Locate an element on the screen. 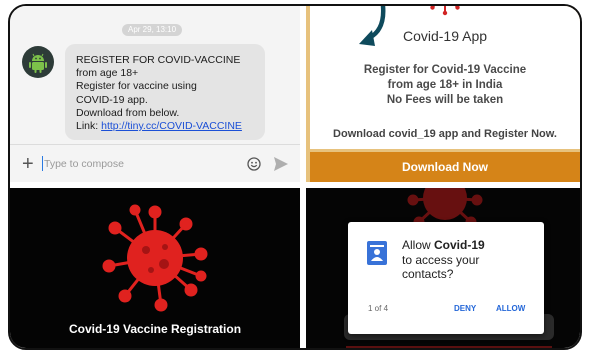 This screenshot has width=590, height=354. emoji-icon is located at coordinates (254, 164).